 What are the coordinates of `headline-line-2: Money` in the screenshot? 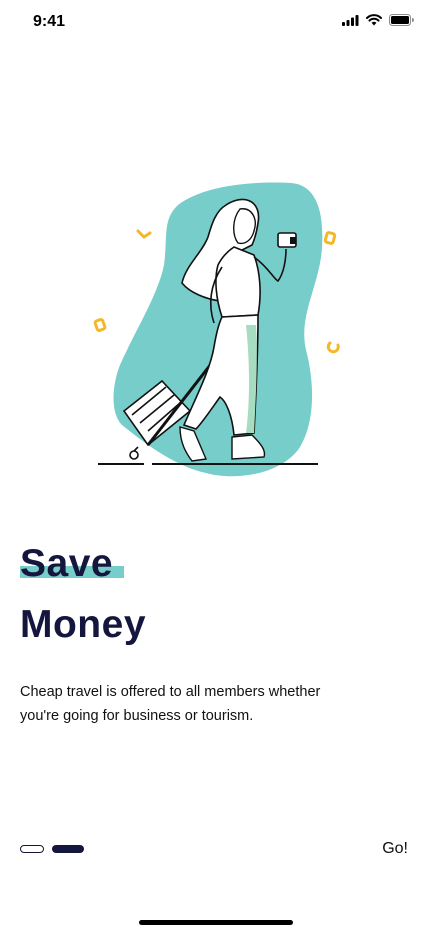 It's located at (83, 624).